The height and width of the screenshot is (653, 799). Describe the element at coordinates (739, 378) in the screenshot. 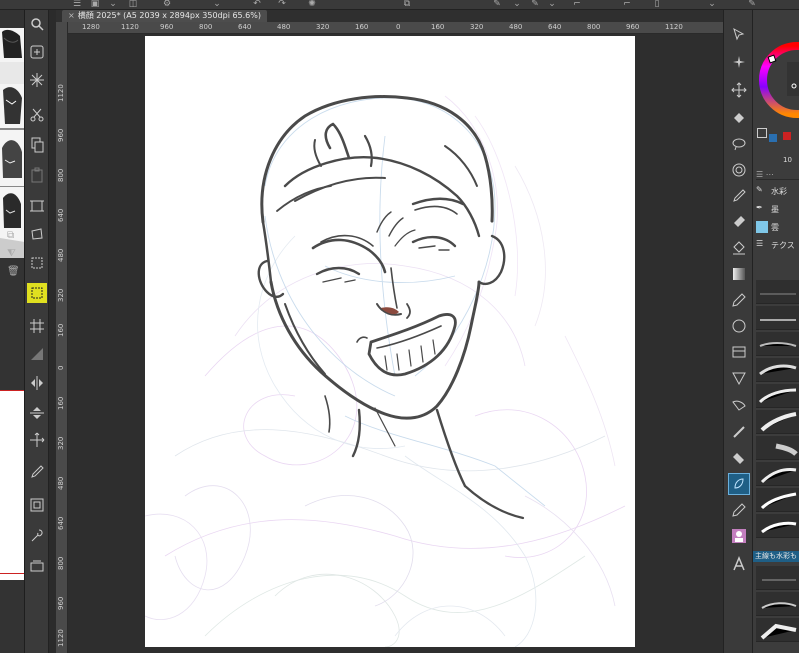

I see `triangle-icon` at that location.